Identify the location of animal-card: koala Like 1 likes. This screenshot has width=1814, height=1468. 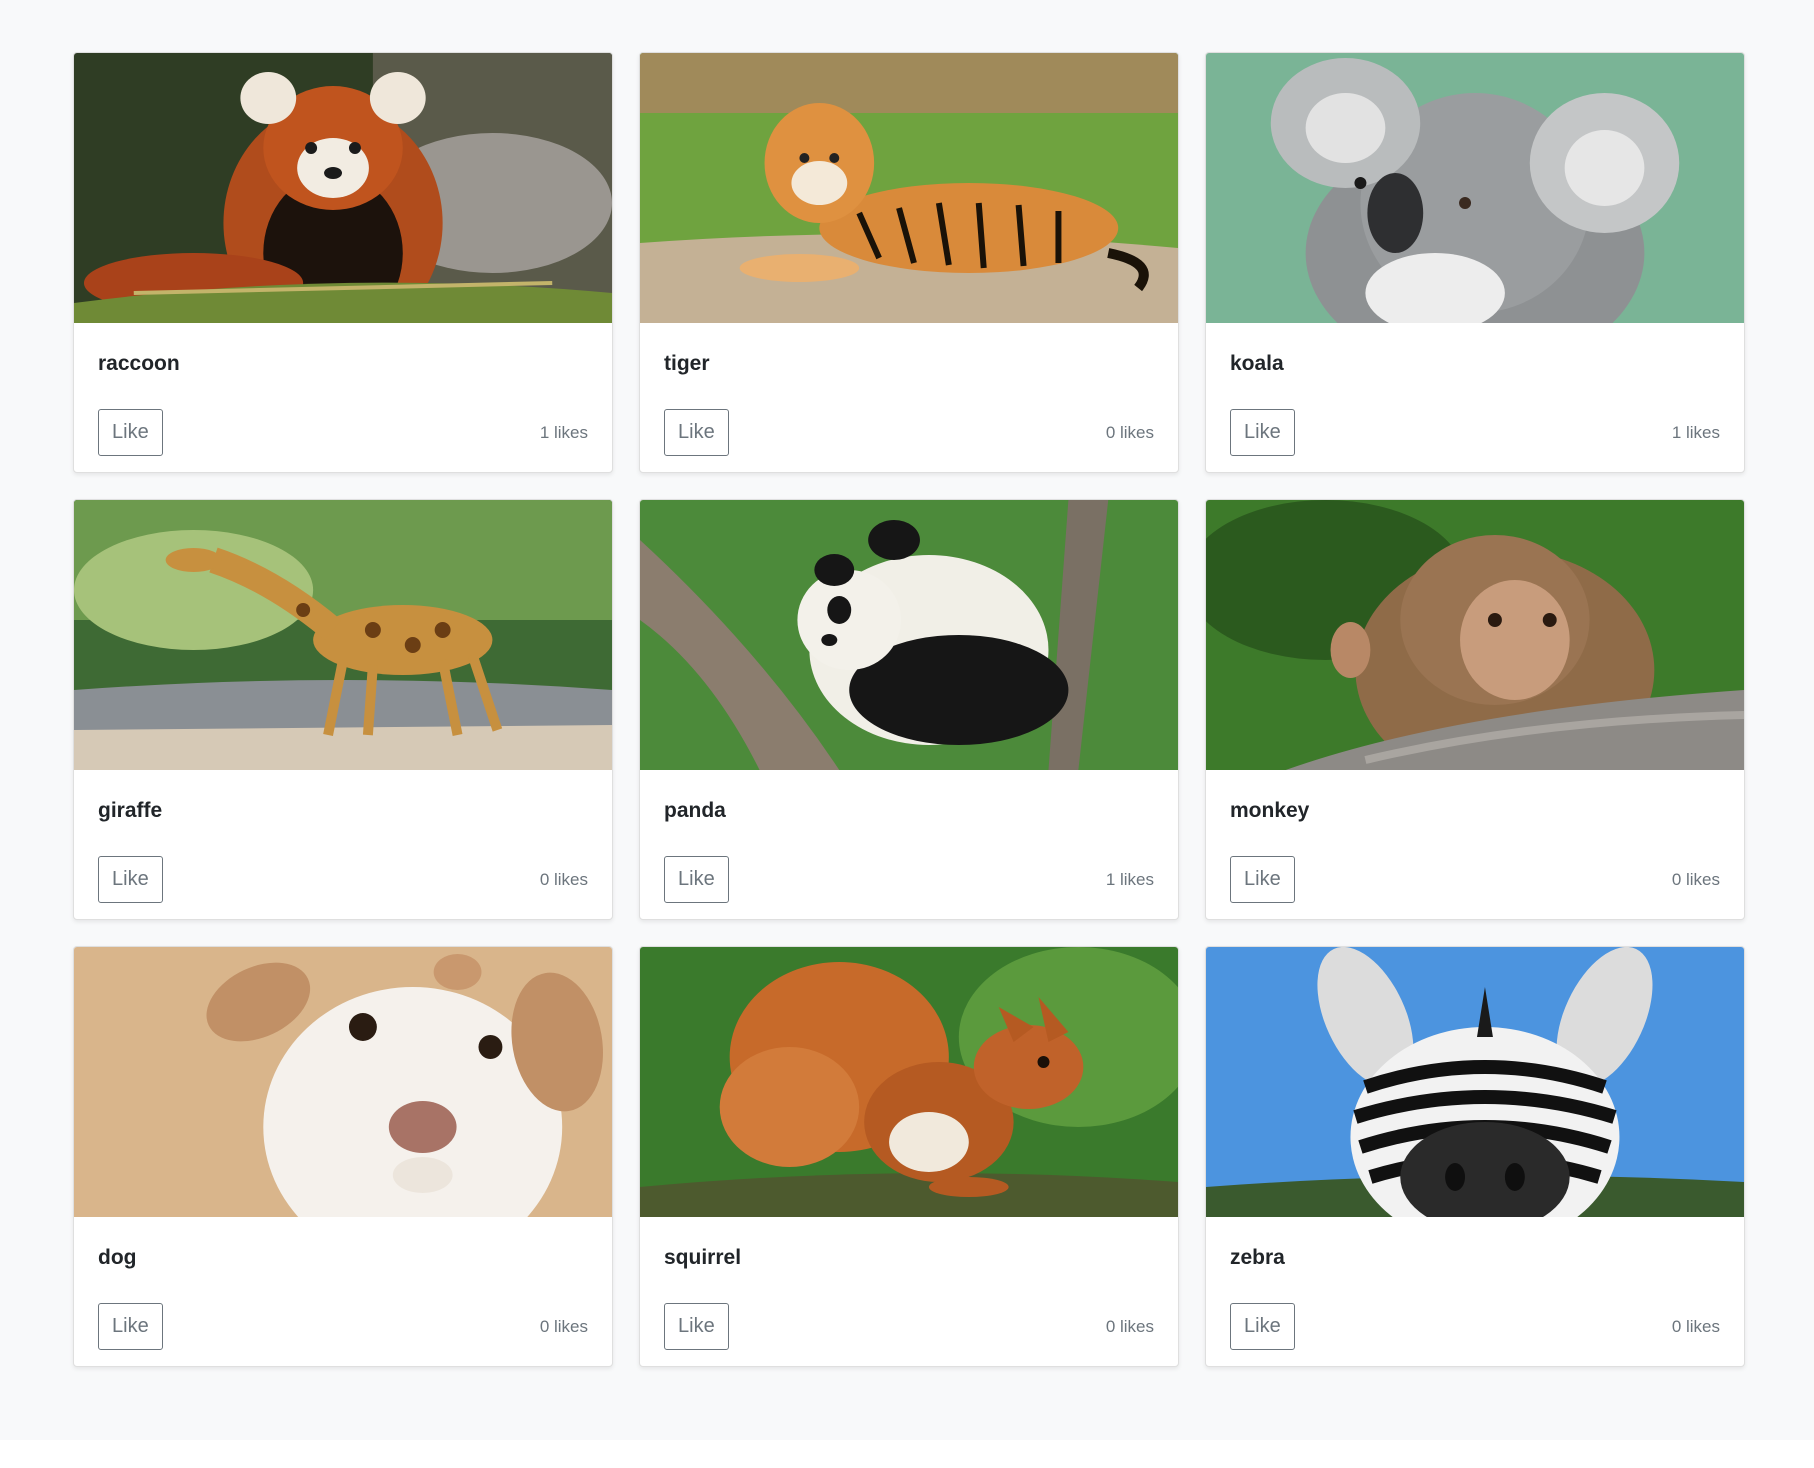
(1475, 262).